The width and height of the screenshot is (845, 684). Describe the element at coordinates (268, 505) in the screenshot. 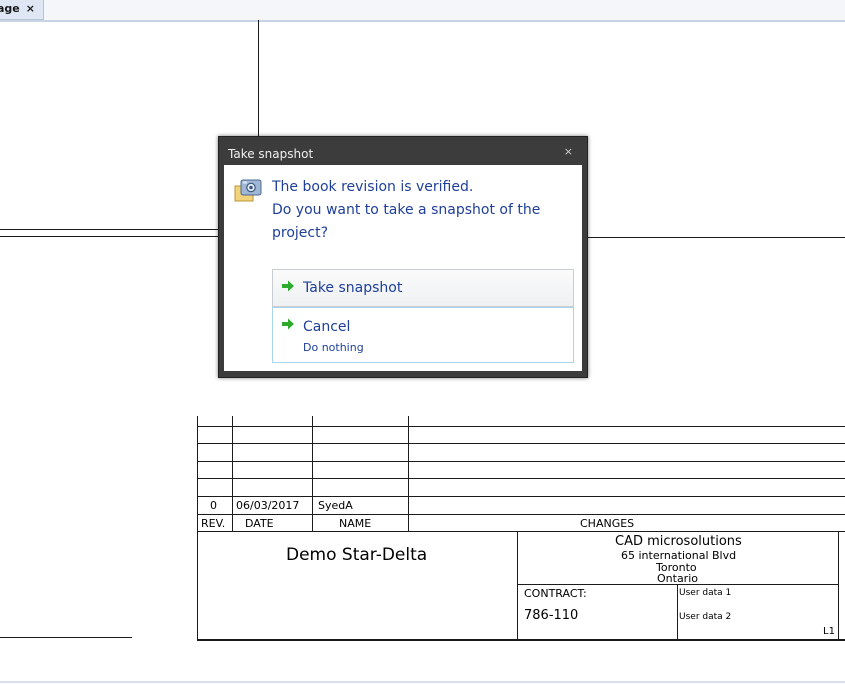

I see `date-value: 06/03/2017` at that location.